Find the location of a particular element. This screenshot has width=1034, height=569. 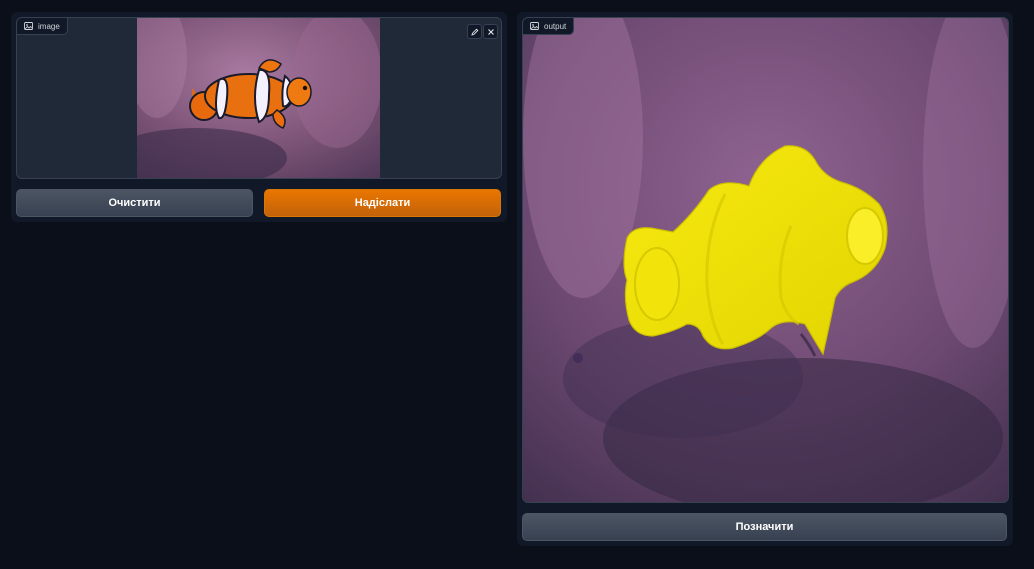

image-input-label-text: image is located at coordinates (49, 26).